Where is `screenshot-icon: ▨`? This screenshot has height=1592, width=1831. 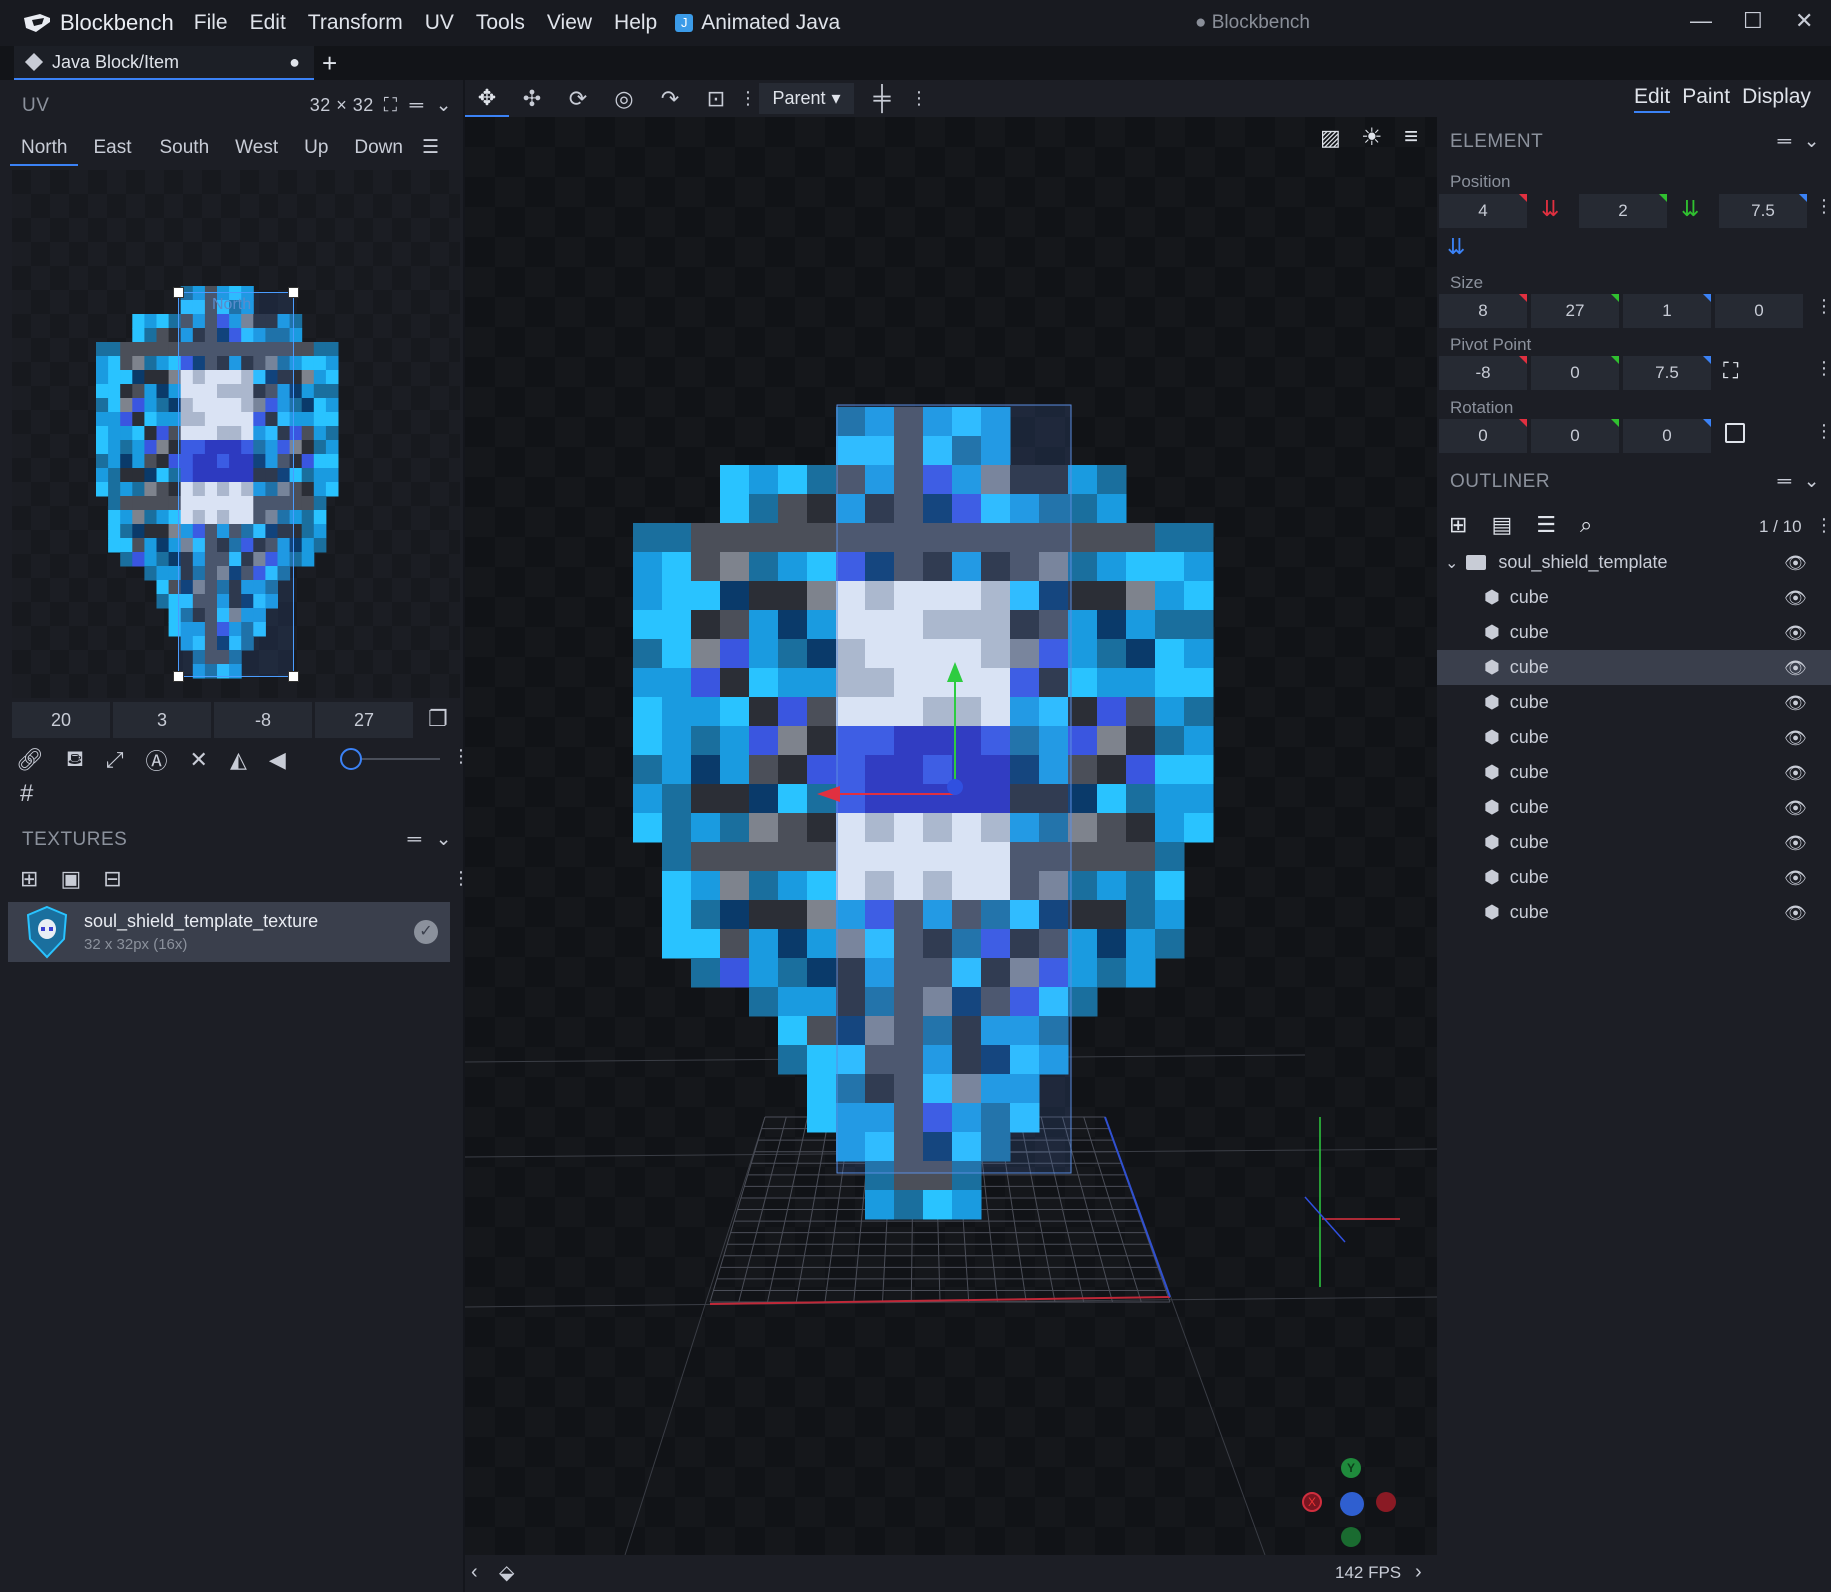 screenshot-icon: ▨ is located at coordinates (1330, 138).